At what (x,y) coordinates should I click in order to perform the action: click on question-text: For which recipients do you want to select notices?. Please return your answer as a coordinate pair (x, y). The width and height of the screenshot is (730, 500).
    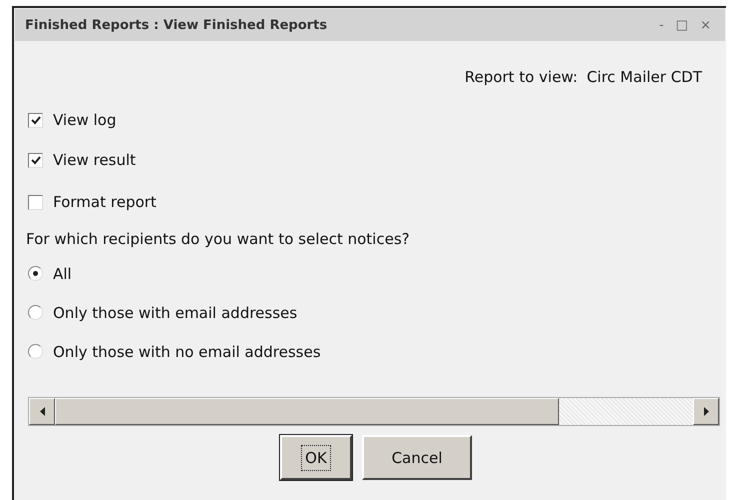
    Looking at the image, I should click on (218, 239).